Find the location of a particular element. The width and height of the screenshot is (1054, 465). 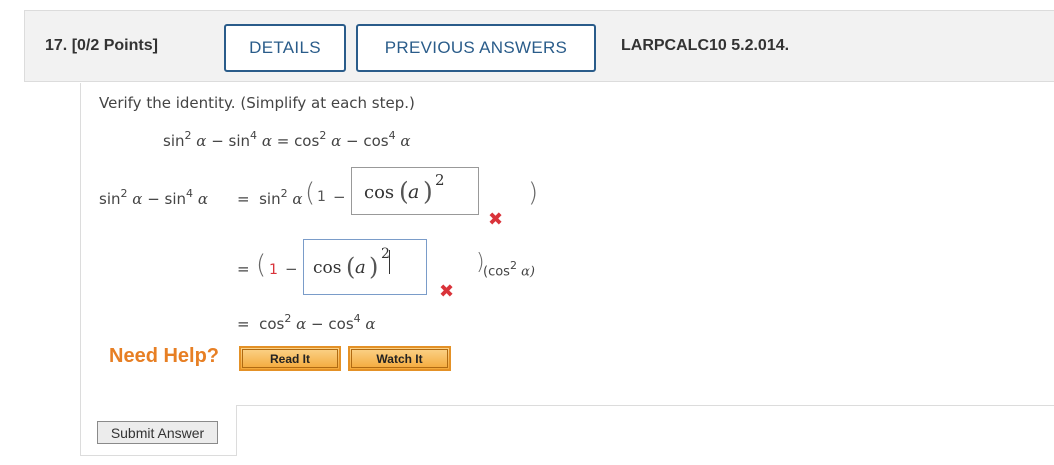

answer1-cos: cos is located at coordinates (379, 192).